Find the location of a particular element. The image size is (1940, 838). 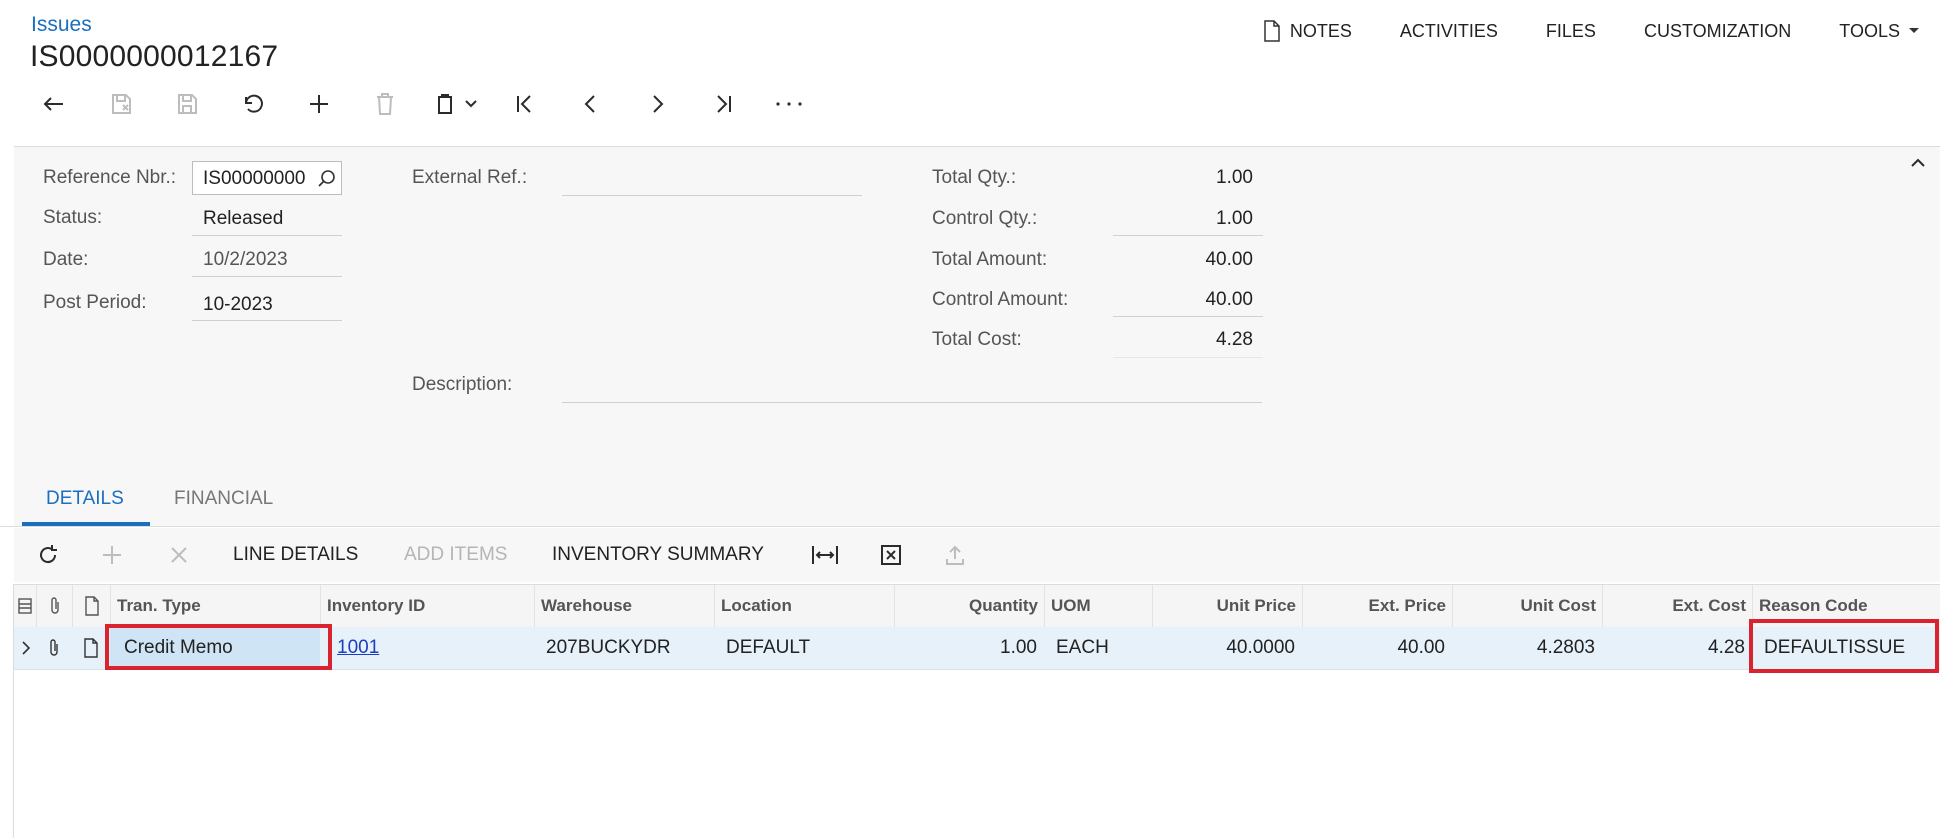

clipboard-menu-button is located at coordinates (455, 104).